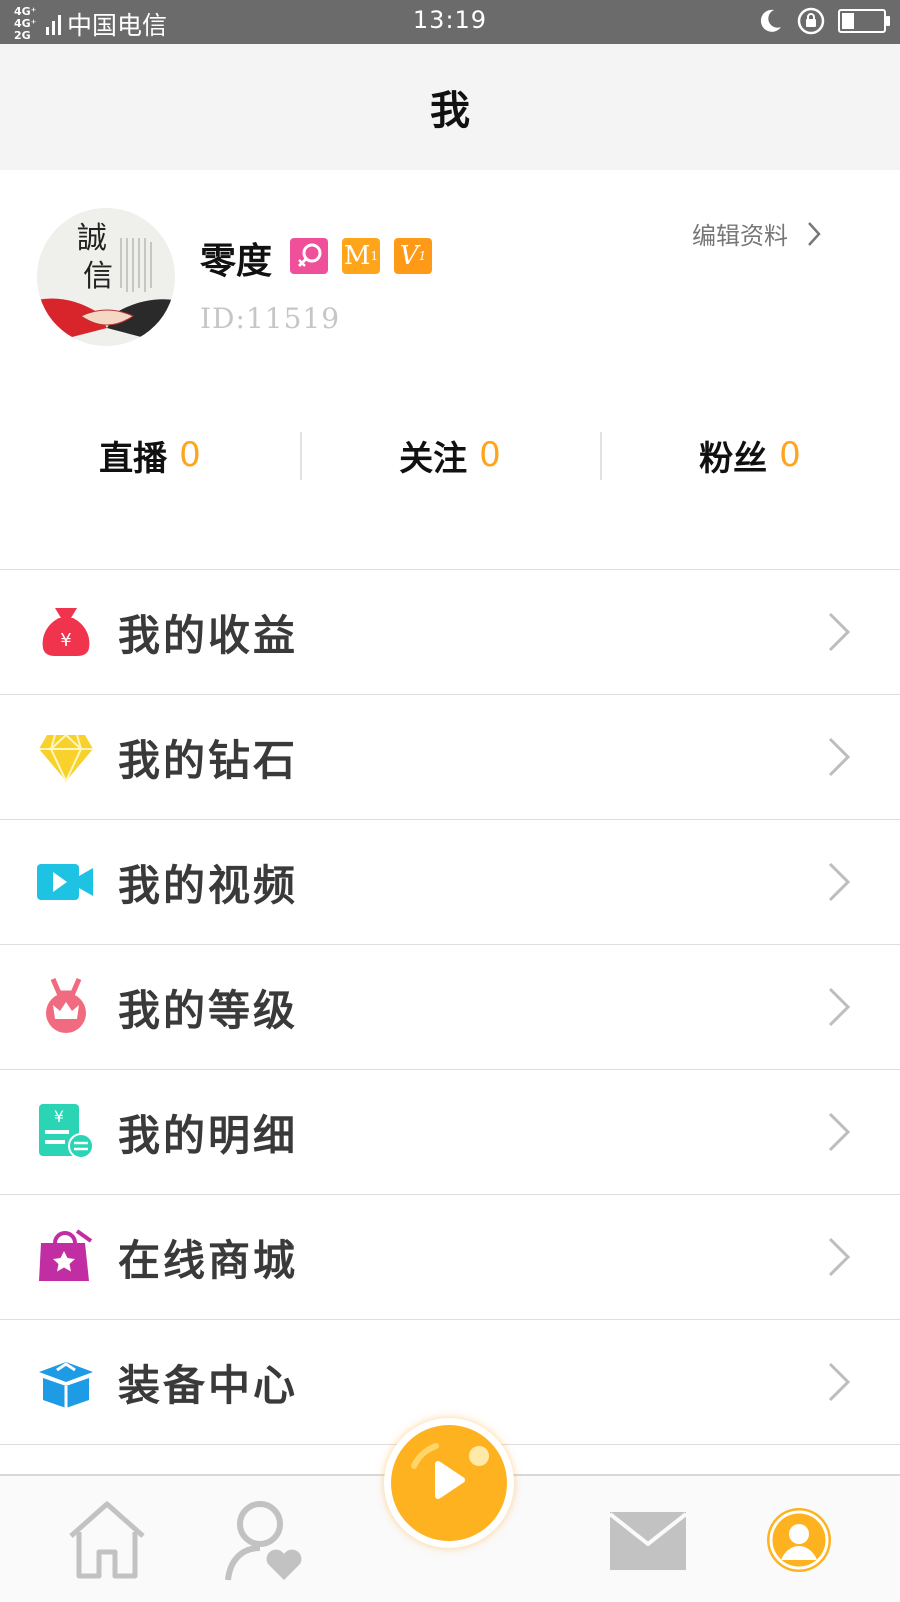  What do you see at coordinates (648, 1540) in the screenshot?
I see `message-icon` at bounding box center [648, 1540].